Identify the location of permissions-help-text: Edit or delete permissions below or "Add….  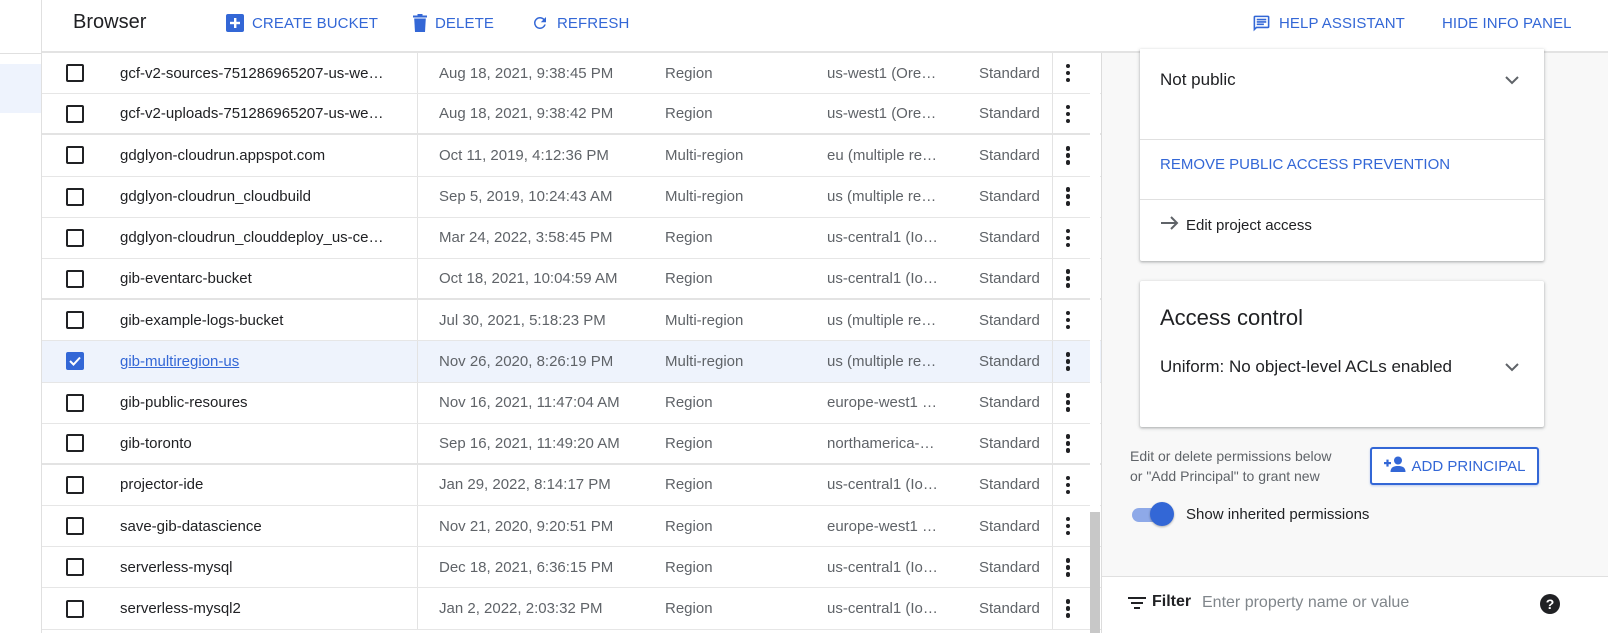
(1245, 466).